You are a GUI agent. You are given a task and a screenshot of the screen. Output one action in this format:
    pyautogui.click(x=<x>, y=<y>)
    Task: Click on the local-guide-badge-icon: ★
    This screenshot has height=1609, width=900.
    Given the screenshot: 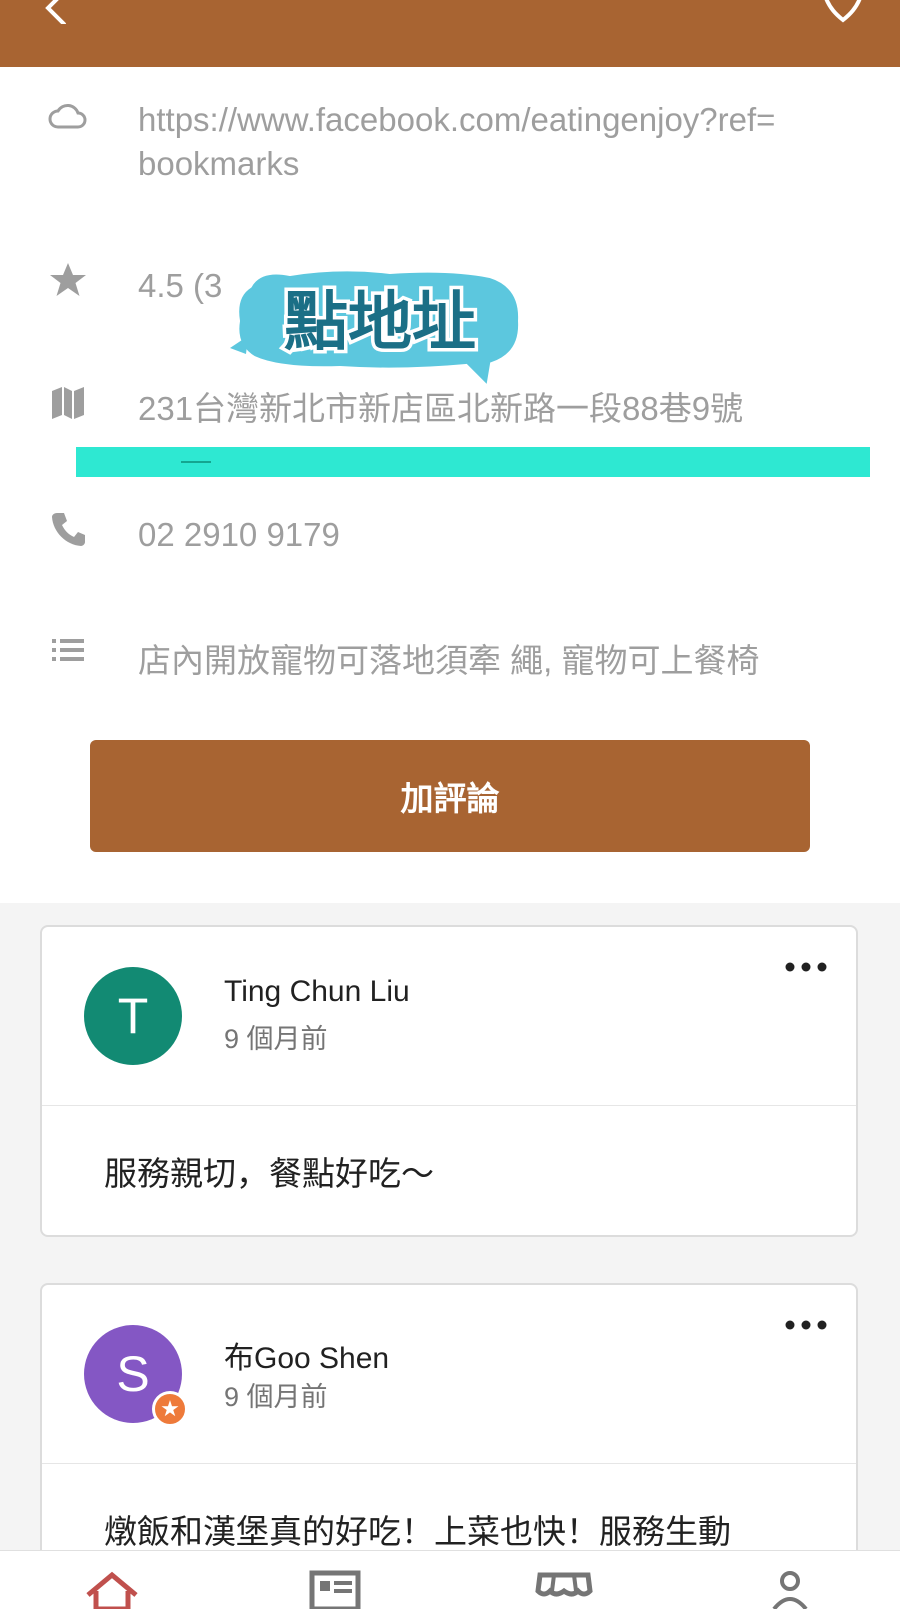 What is the action you would take?
    pyautogui.click(x=170, y=1409)
    